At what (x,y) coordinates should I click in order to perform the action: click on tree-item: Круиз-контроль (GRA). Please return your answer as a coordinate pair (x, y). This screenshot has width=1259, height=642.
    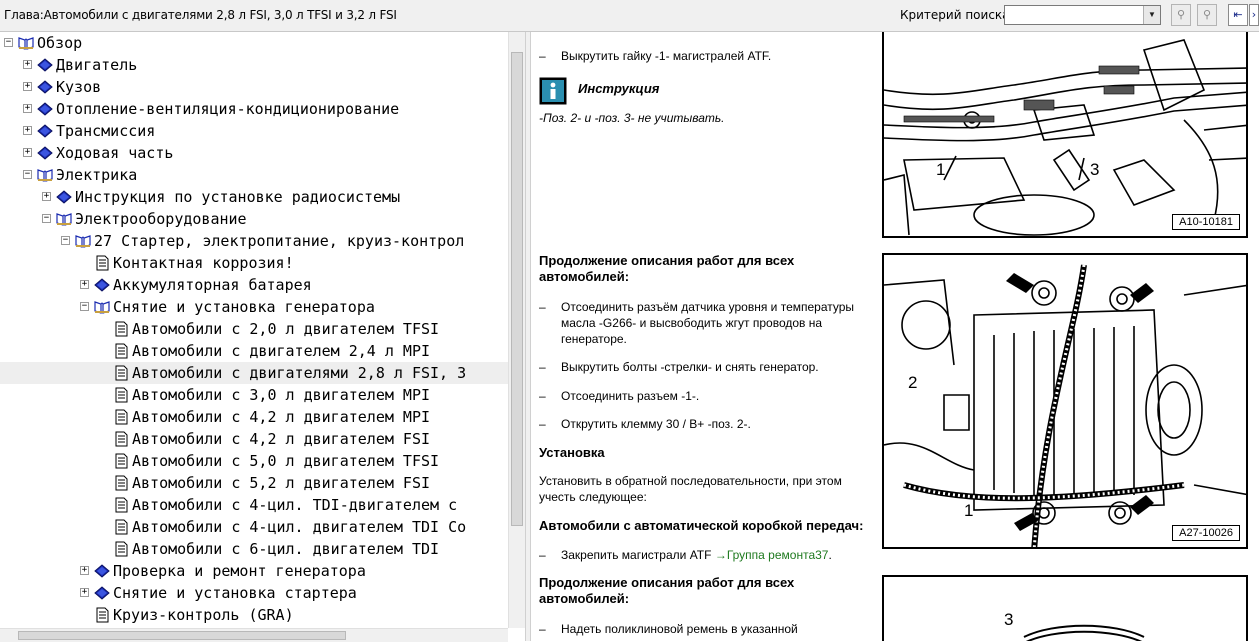
    Looking at the image, I should click on (254, 615).